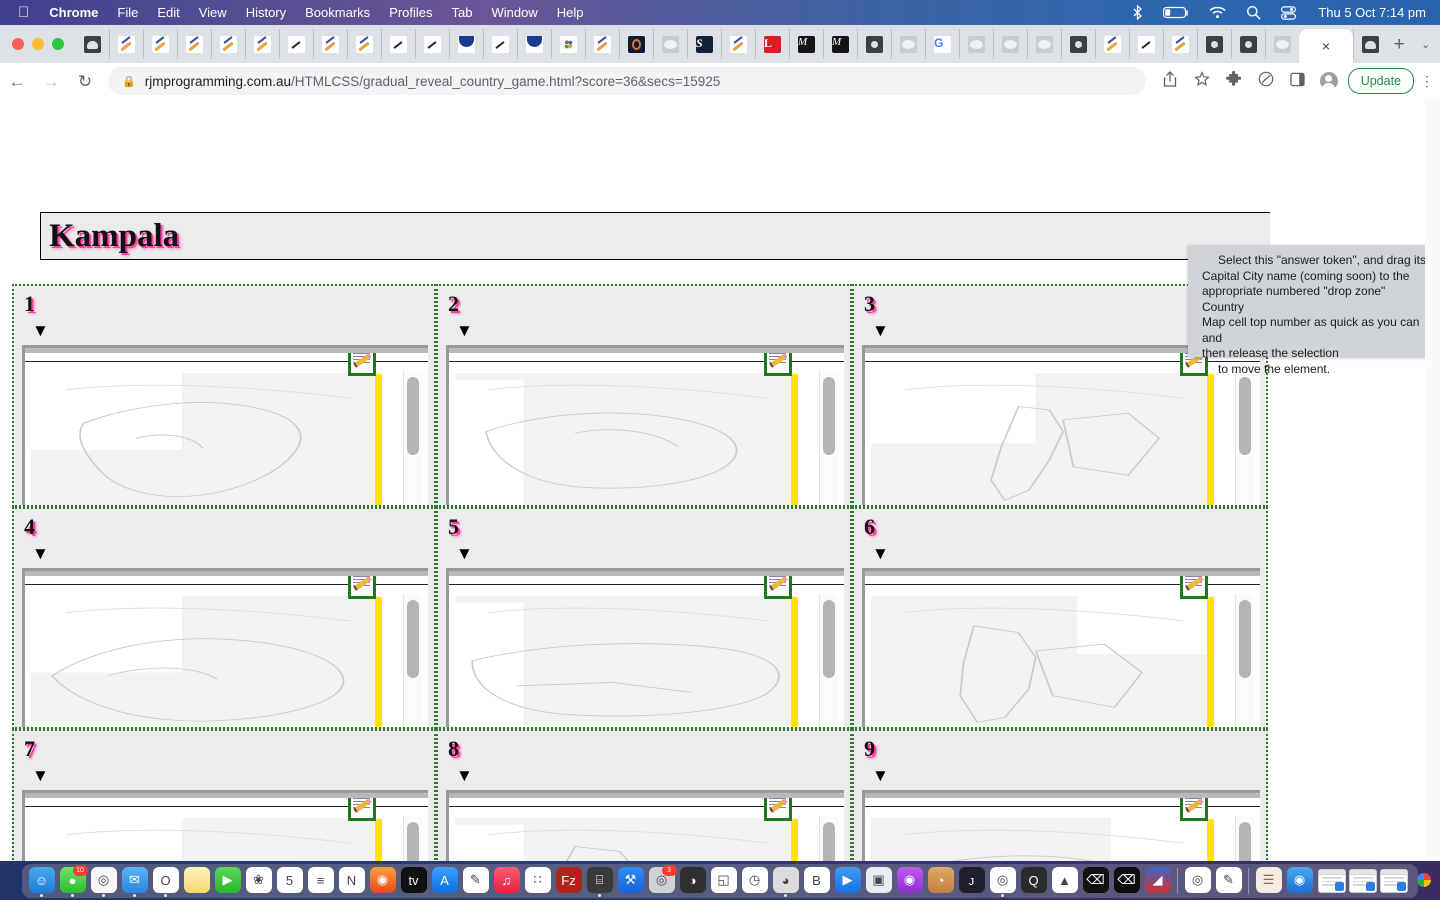  What do you see at coordinates (18, 44) in the screenshot?
I see `close-button` at bounding box center [18, 44].